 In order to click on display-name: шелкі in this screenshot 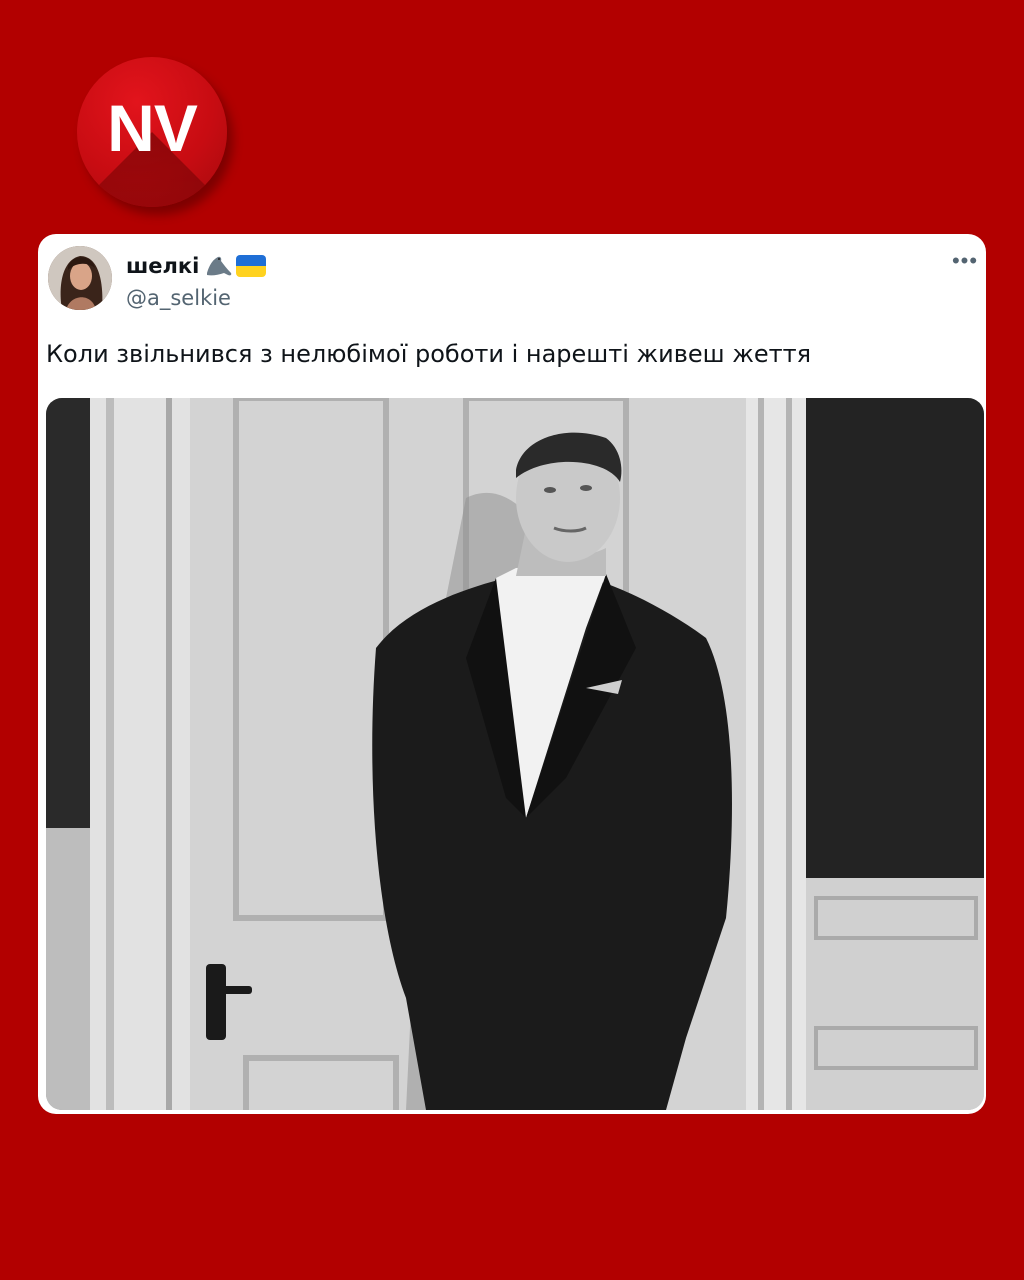, I will do `click(162, 266)`.